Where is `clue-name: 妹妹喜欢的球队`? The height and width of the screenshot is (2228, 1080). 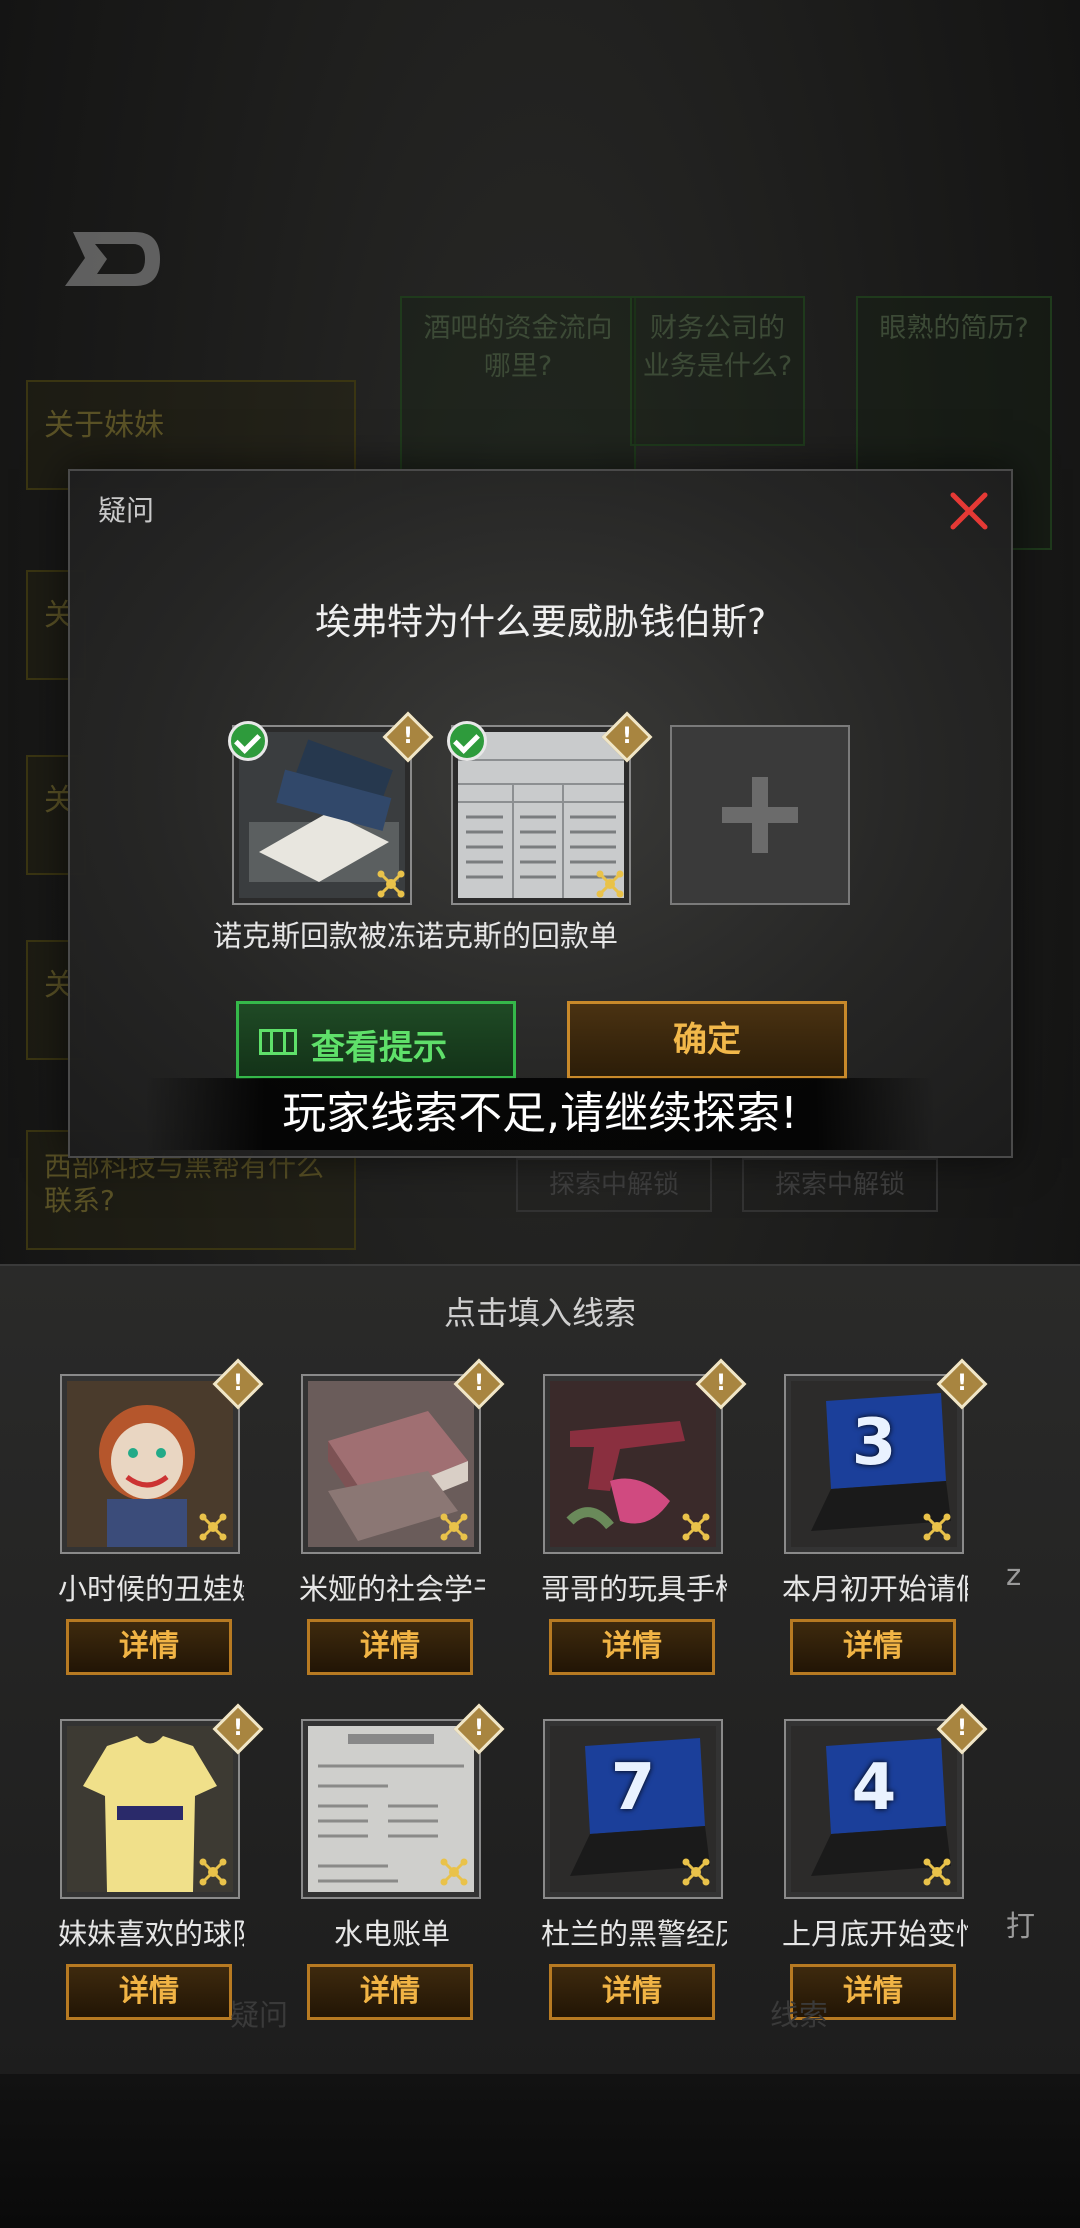
clue-name: 妹妹喜欢的球队 is located at coordinates (151, 1934).